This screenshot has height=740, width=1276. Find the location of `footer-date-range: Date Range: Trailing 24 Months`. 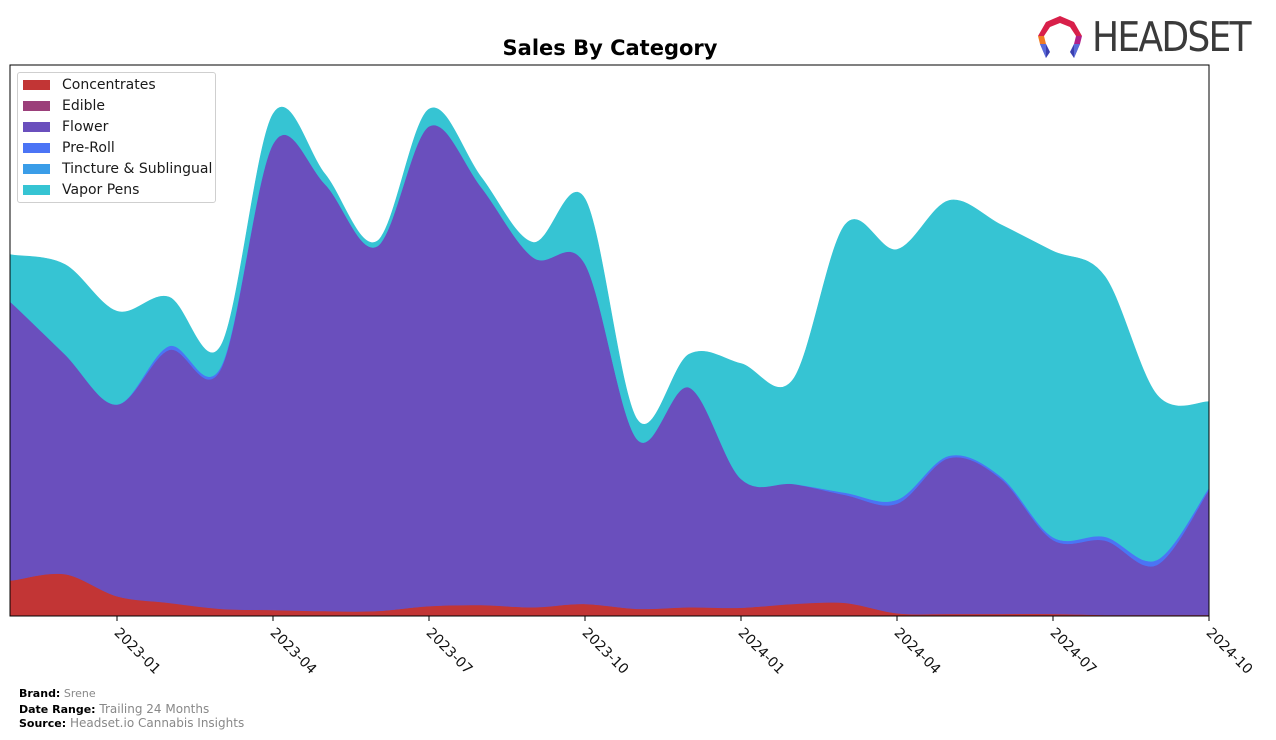

footer-date-range: Date Range: Trailing 24 Months is located at coordinates (114, 709).